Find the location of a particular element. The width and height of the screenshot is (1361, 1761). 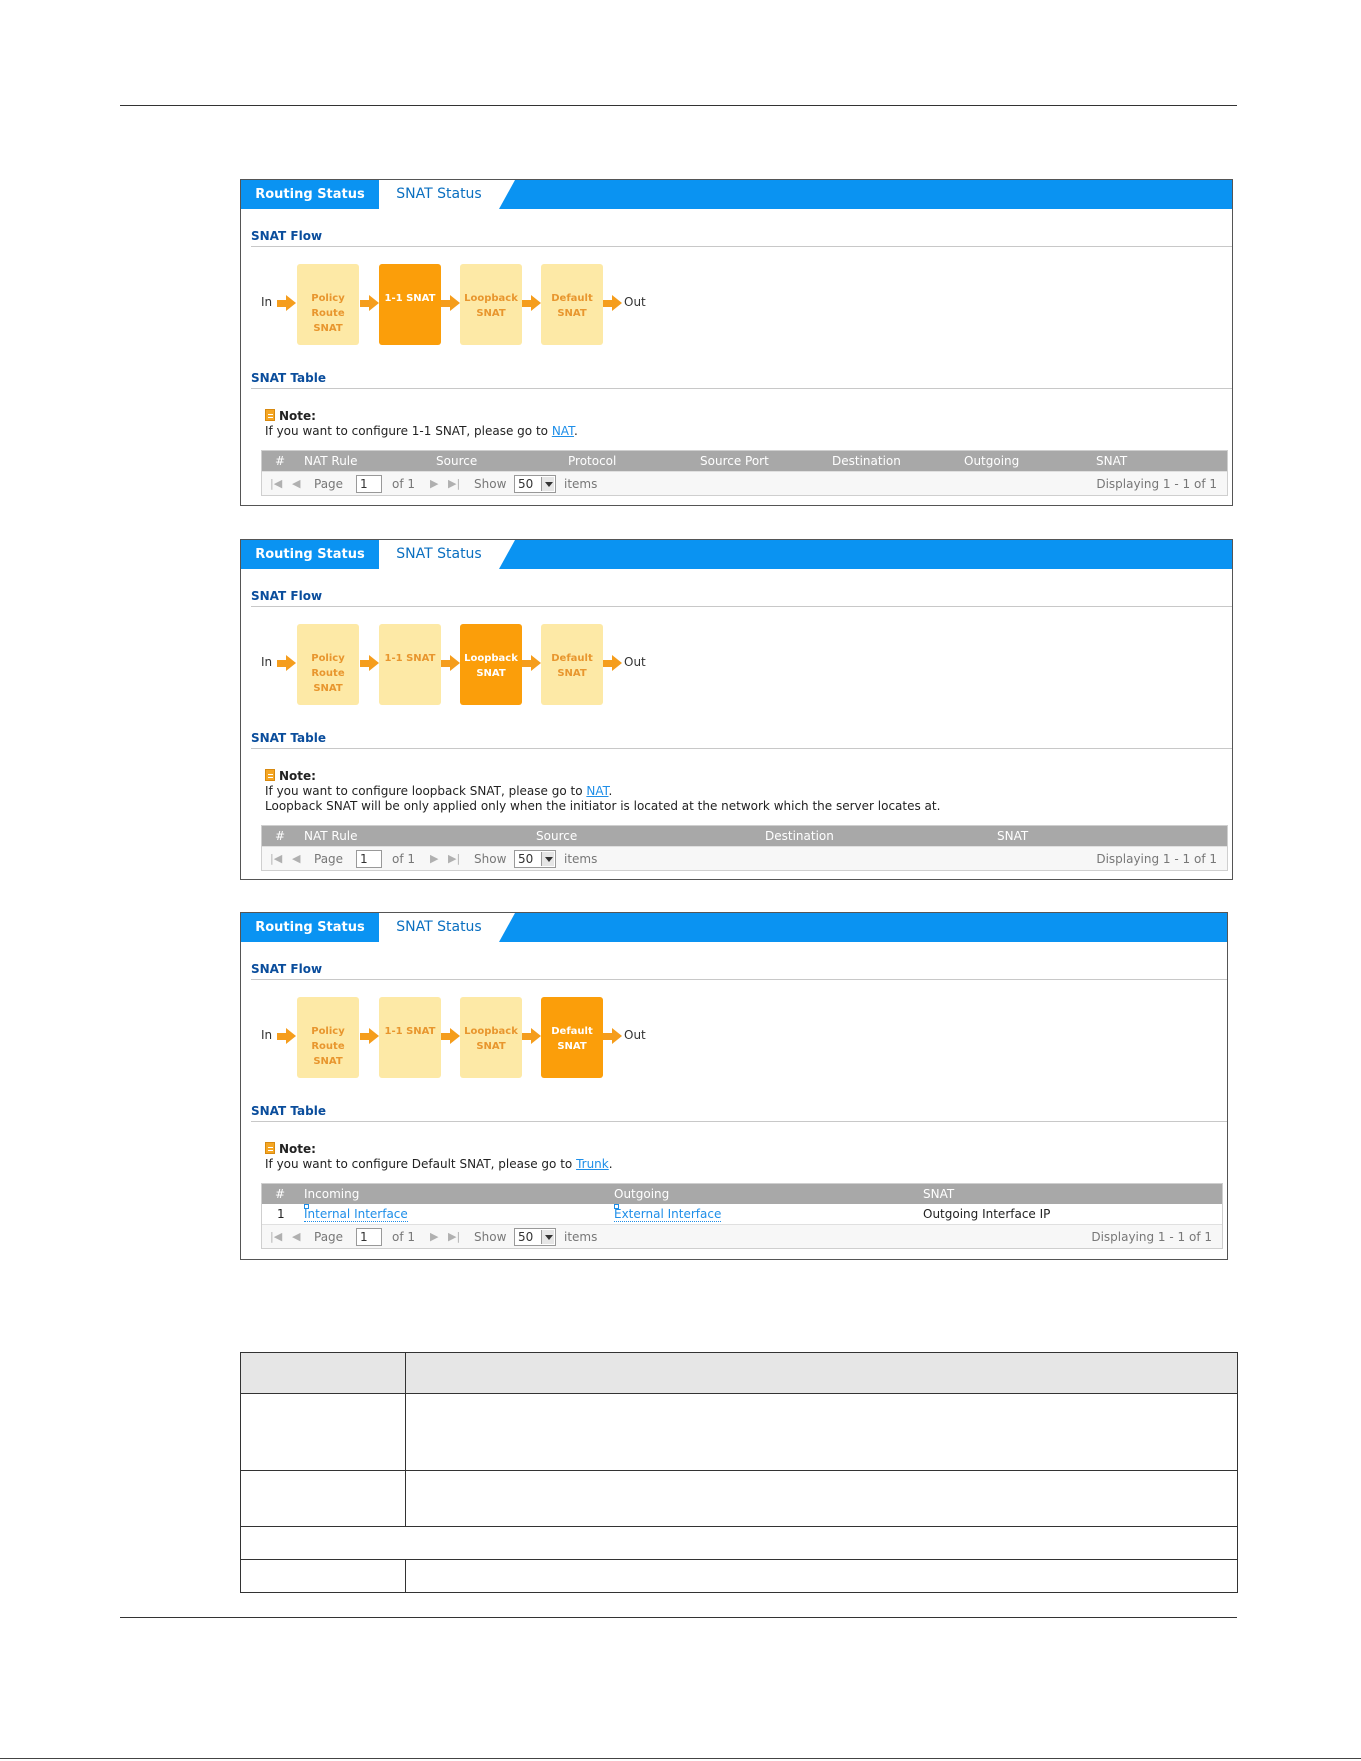

label-cell is located at coordinates (323, 1432).